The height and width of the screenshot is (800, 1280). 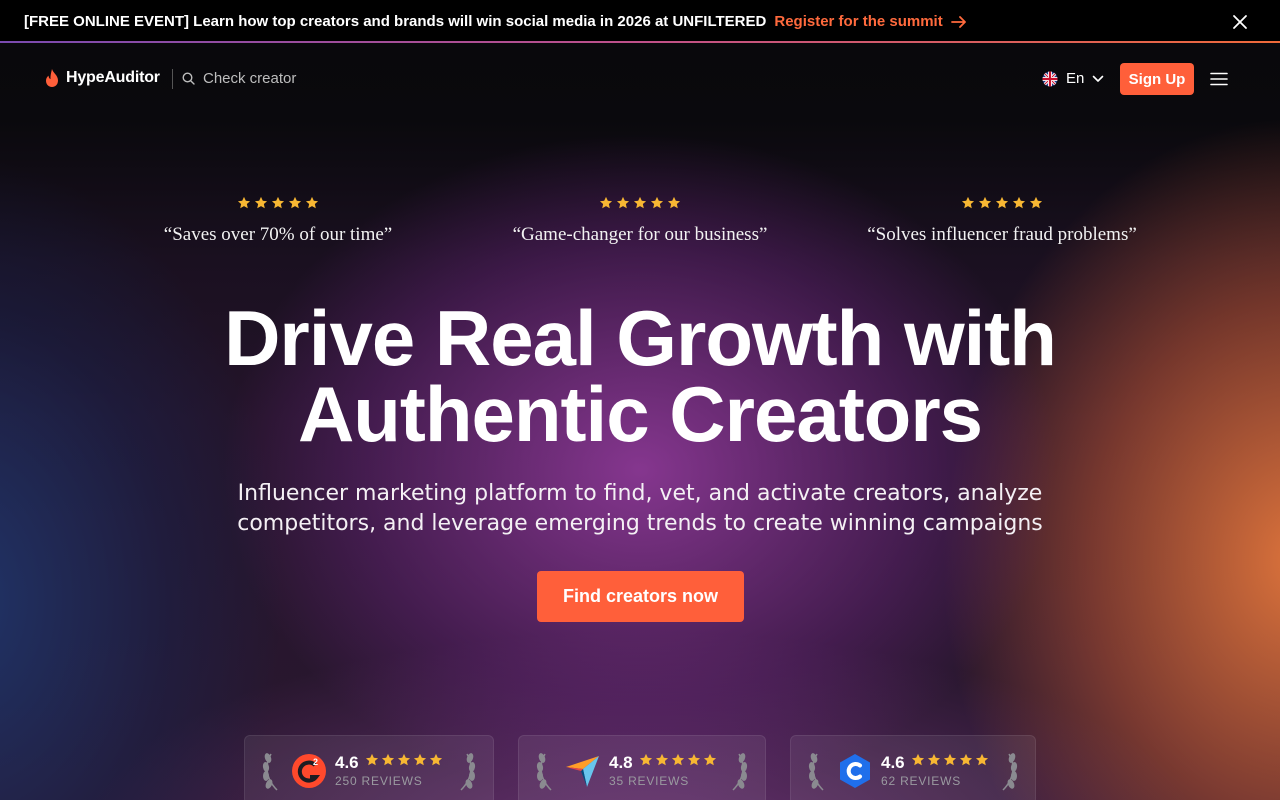 I want to click on language-selector: En, so click(x=1073, y=78).